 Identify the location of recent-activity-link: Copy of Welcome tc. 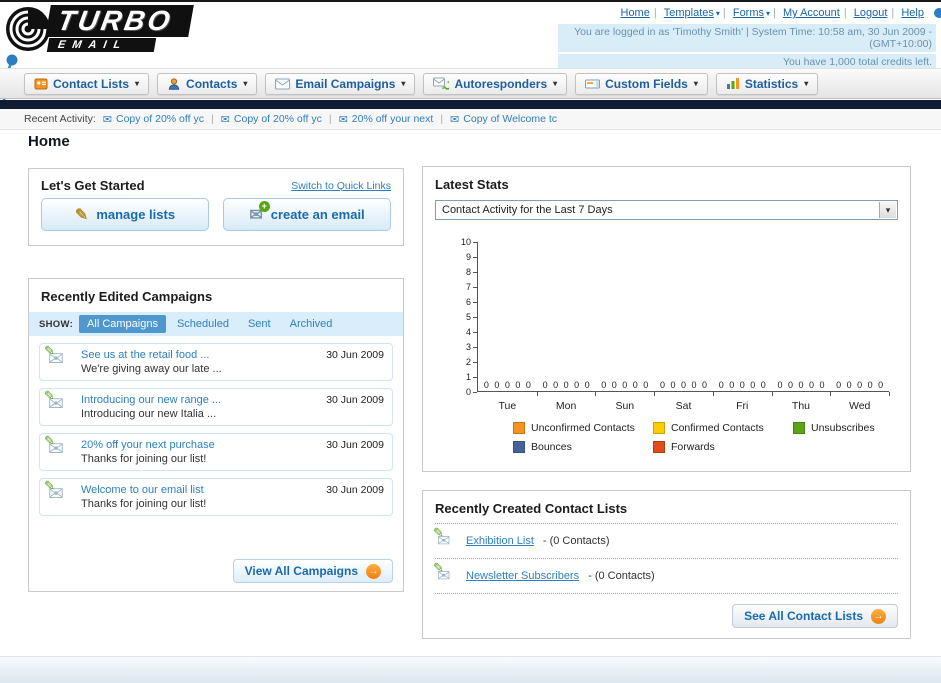
(510, 119).